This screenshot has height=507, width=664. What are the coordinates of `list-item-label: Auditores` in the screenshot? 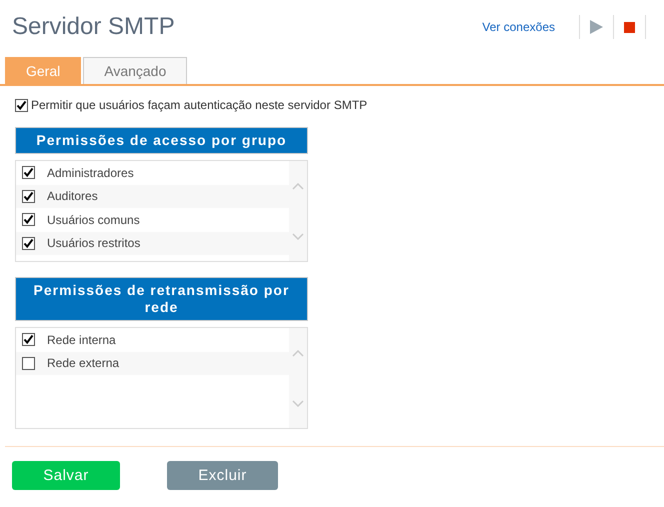 It's located at (72, 196).